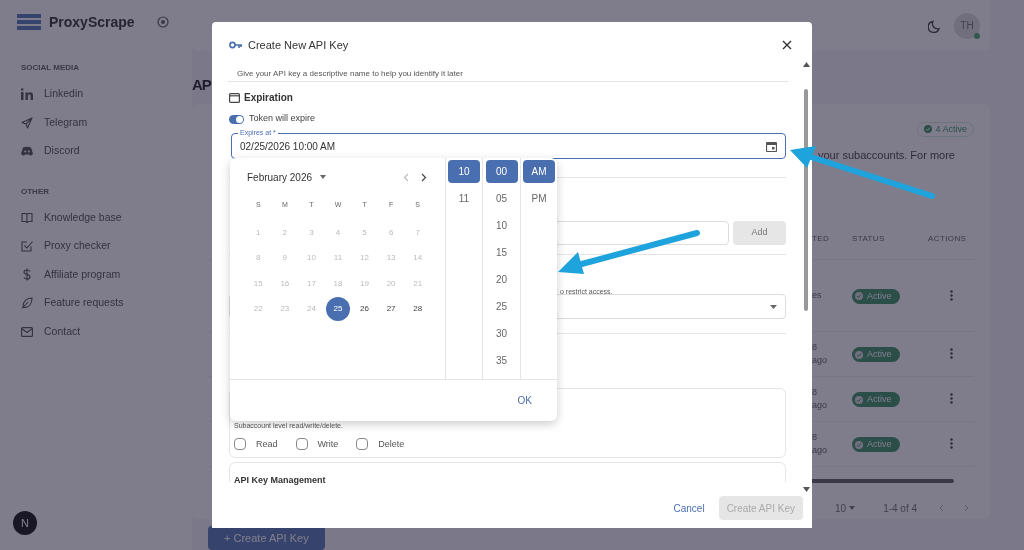 Image resolution: width=1024 pixels, height=550 pixels. I want to click on calendar-day: 27, so click(391, 309).